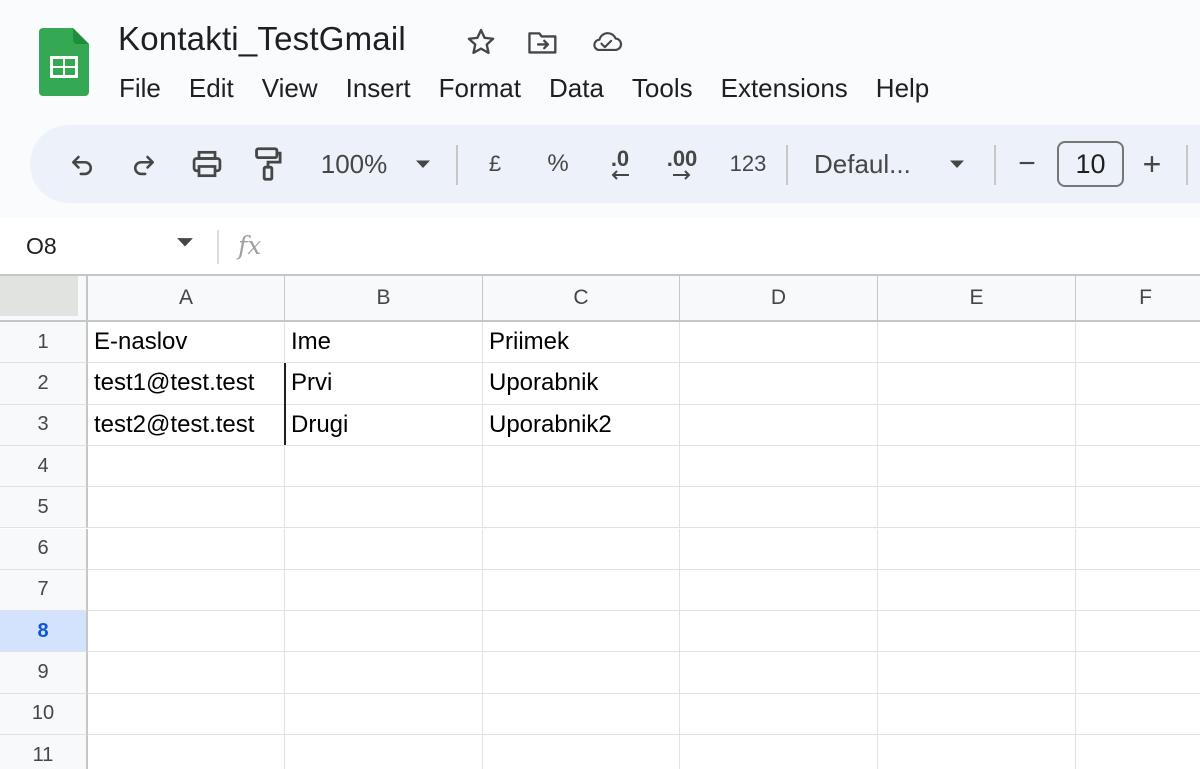 The height and width of the screenshot is (769, 1200). What do you see at coordinates (44, 549) in the screenshot?
I see `row-header-6: 6` at bounding box center [44, 549].